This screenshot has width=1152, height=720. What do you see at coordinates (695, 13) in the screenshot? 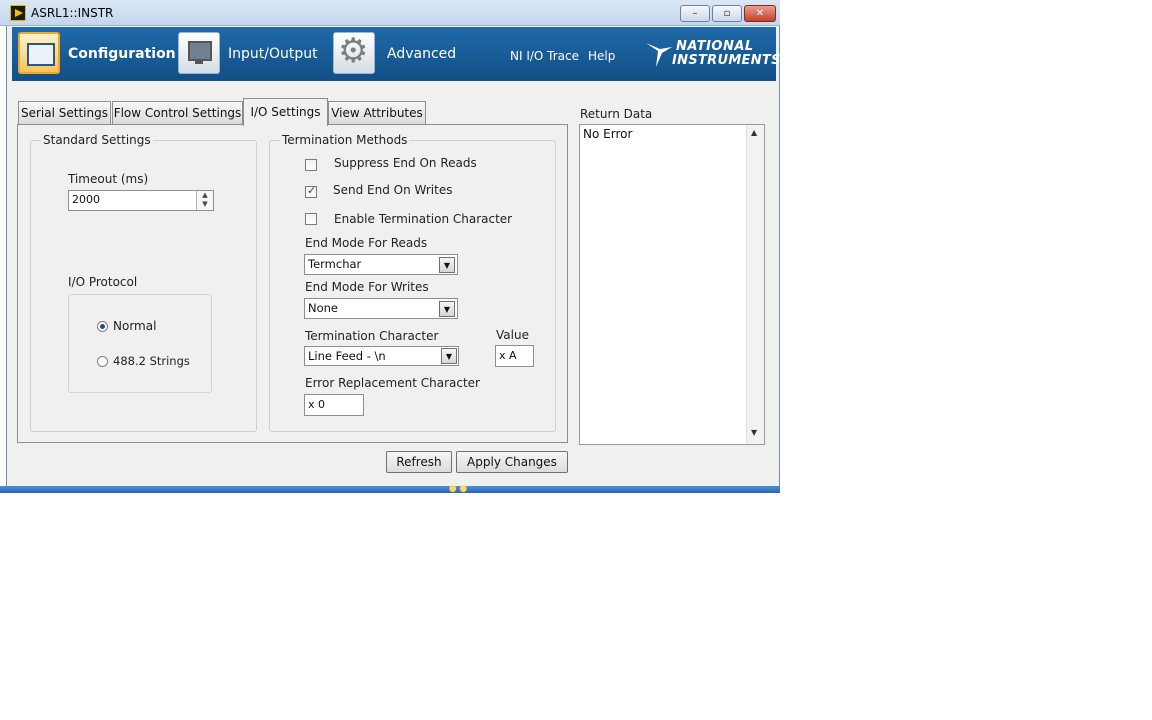
I see `minimize-button: –` at bounding box center [695, 13].